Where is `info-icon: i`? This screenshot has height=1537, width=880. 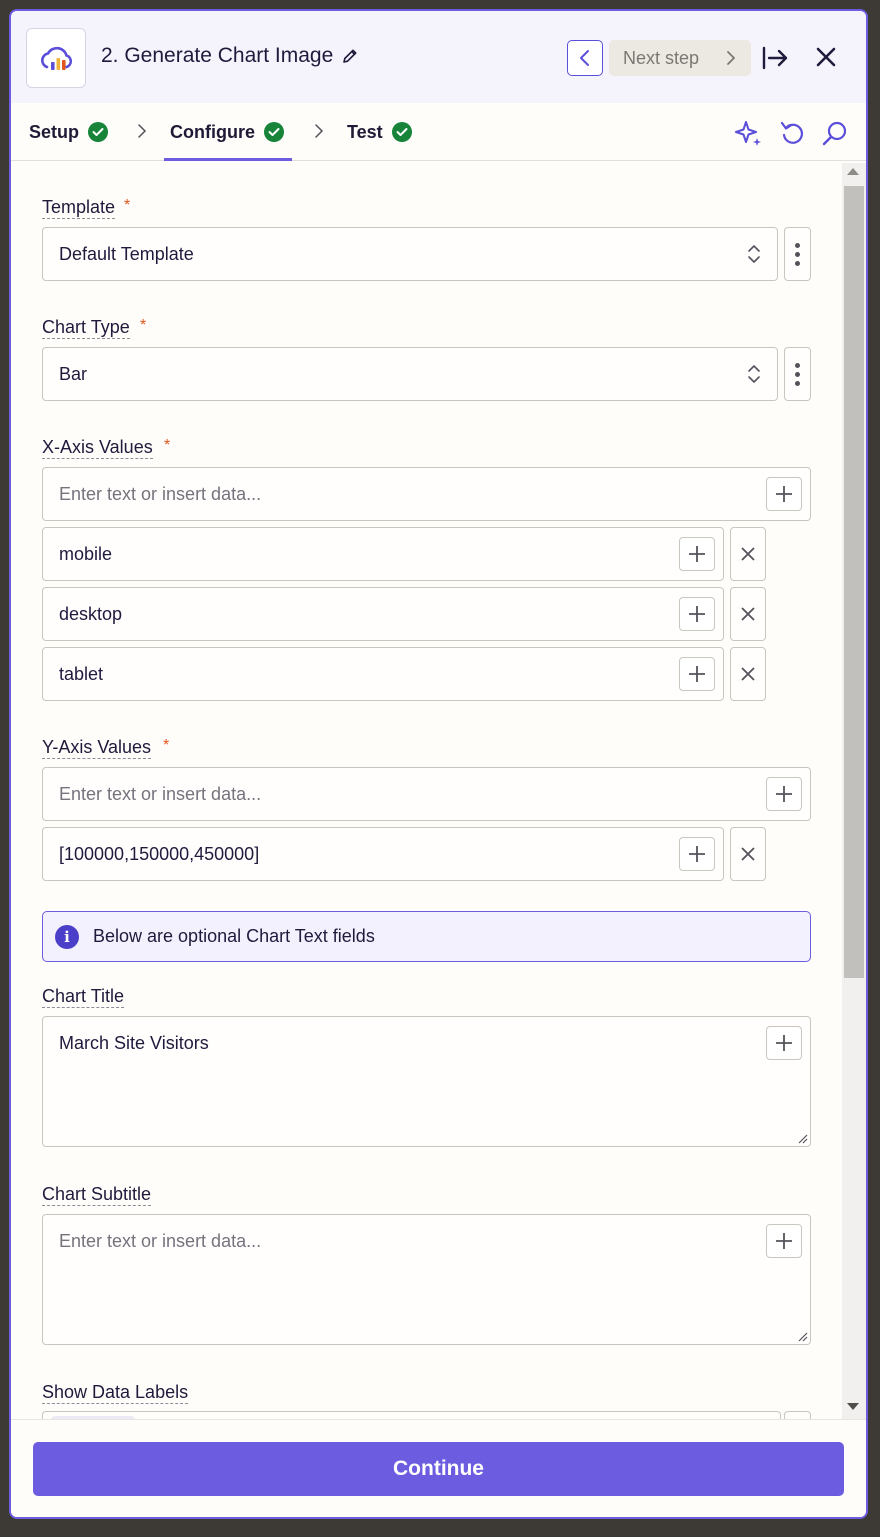 info-icon: i is located at coordinates (67, 936).